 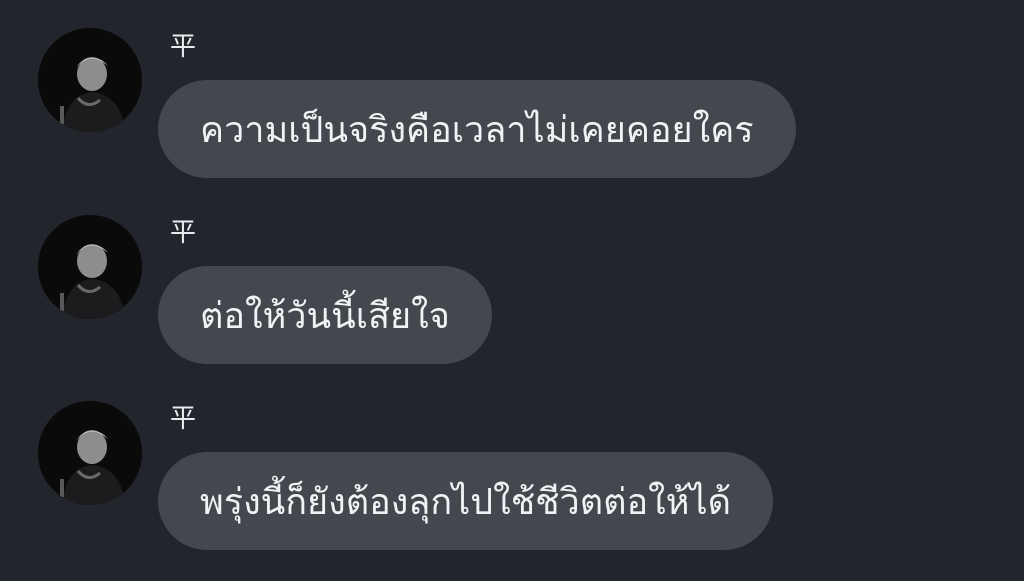 I want to click on message-bubble: พรุ่งนี้ก็ยังต้องลุกไปใช้ชีวิตต่อให้ได้, so click(x=465, y=501).